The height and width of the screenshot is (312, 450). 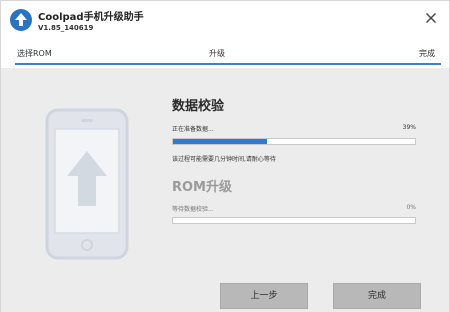 I want to click on app-version: V1.85_140619, so click(x=66, y=28).